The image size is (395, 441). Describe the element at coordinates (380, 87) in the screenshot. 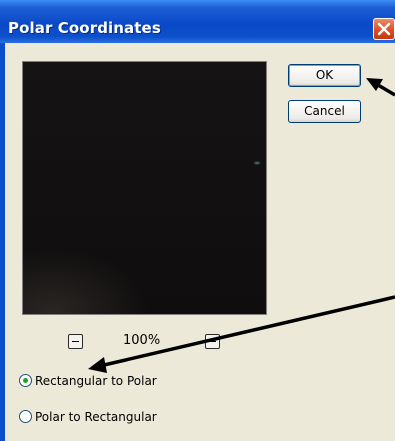

I see `arrow-to-ok-icon` at that location.